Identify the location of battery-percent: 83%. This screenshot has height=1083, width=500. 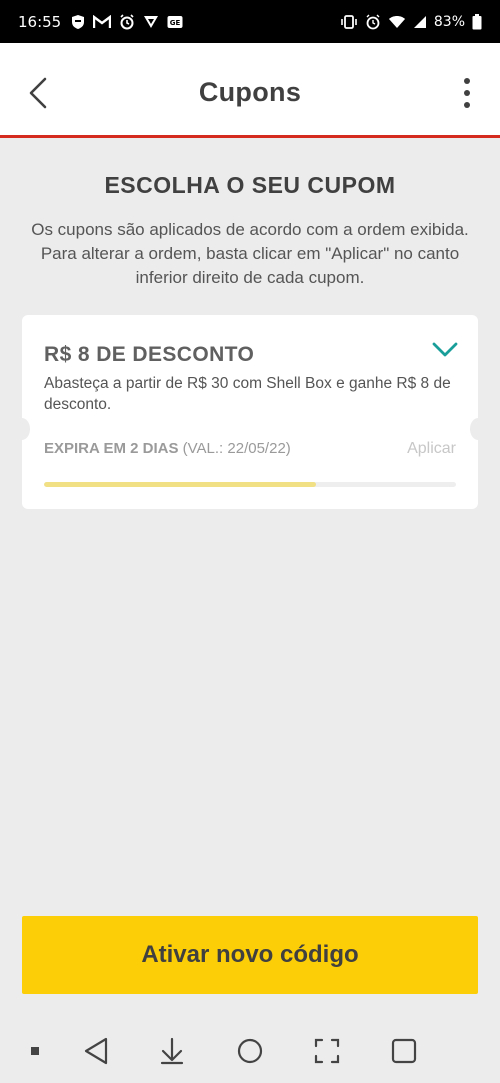
(449, 21).